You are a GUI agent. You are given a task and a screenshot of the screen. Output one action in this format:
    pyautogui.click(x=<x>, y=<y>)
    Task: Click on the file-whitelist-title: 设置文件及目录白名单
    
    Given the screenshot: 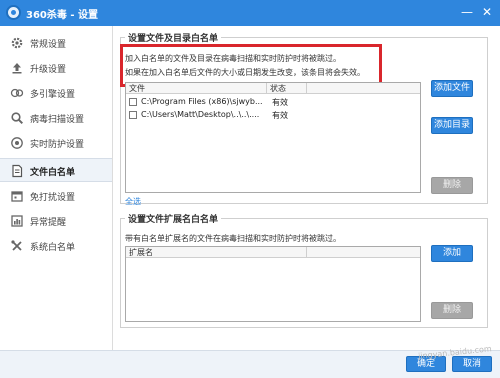 What is the action you would take?
    pyautogui.click(x=173, y=37)
    